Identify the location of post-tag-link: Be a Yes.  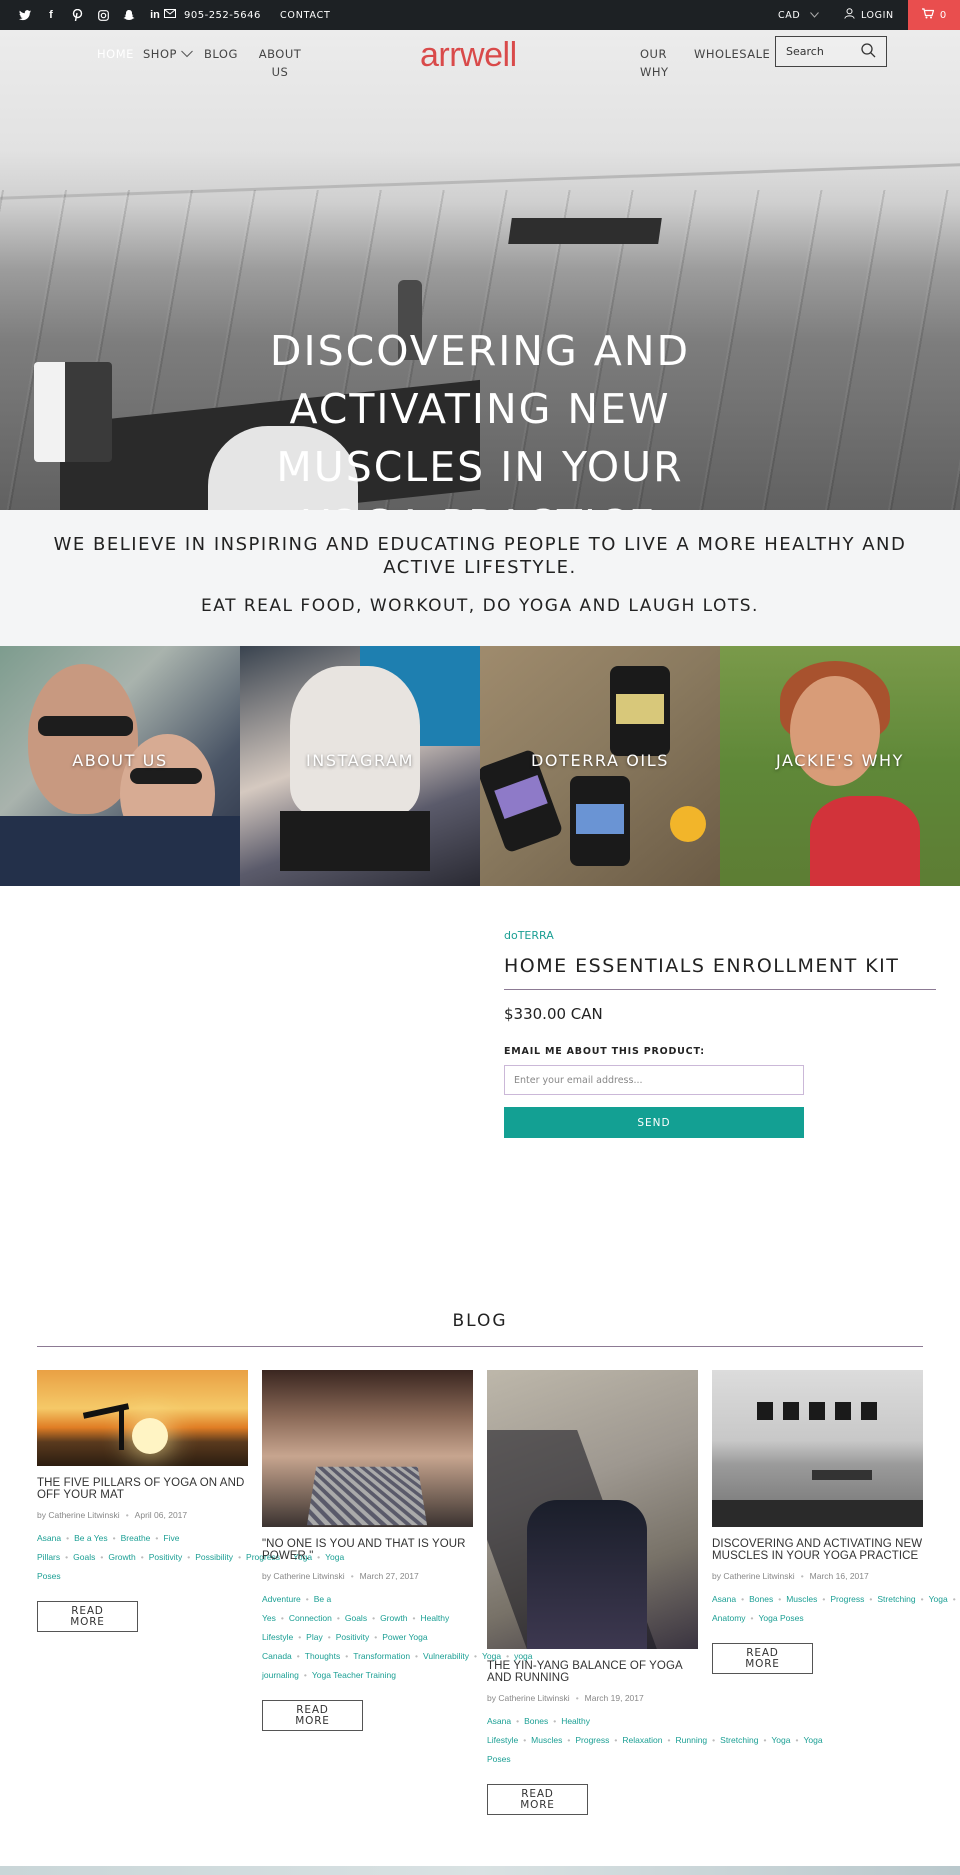
(91, 1538).